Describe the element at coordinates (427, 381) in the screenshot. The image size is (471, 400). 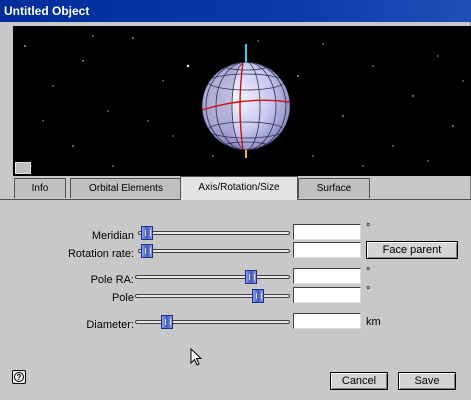
I see `save-button: Save` at that location.